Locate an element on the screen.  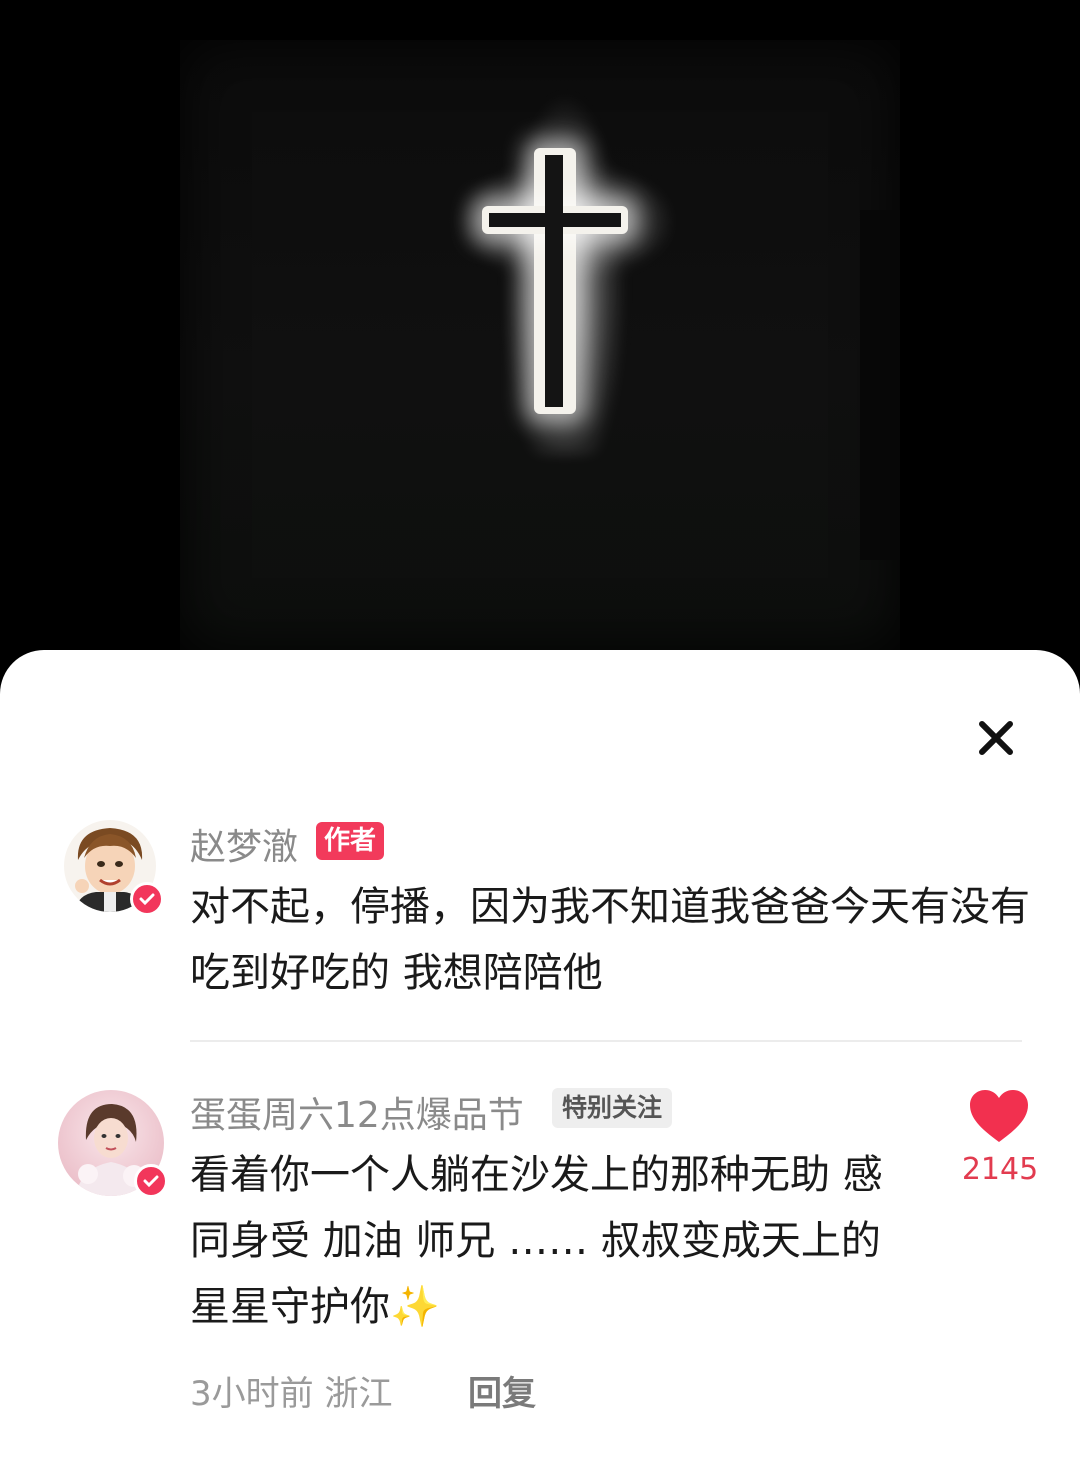
comment-location: 浙江 is located at coordinates (358, 1394).